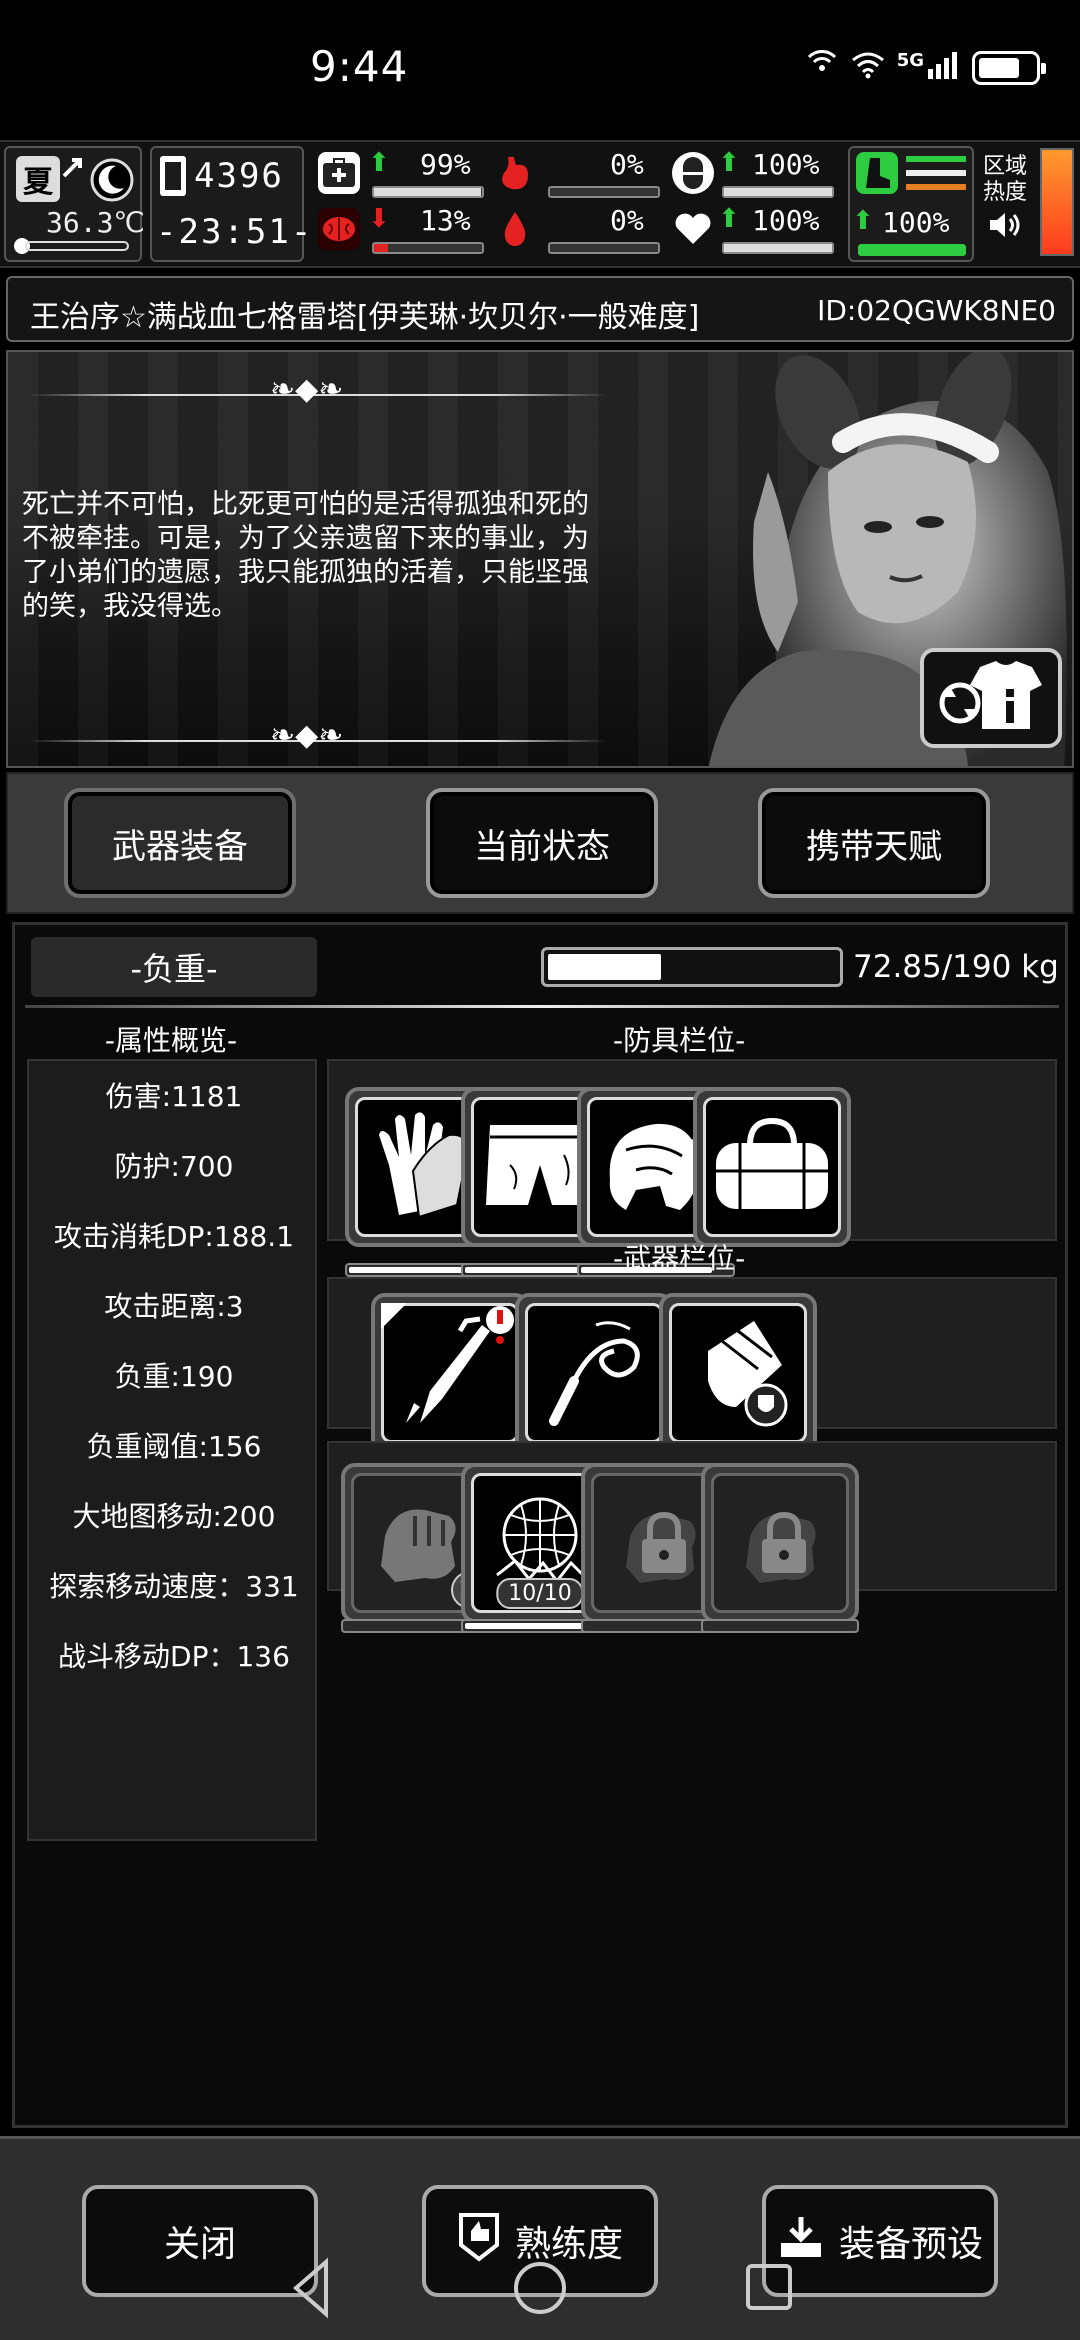 This screenshot has width=1080, height=2340. What do you see at coordinates (174, 1236) in the screenshot?
I see `attr-attack-dp: 攻击消耗DP:188.1` at bounding box center [174, 1236].